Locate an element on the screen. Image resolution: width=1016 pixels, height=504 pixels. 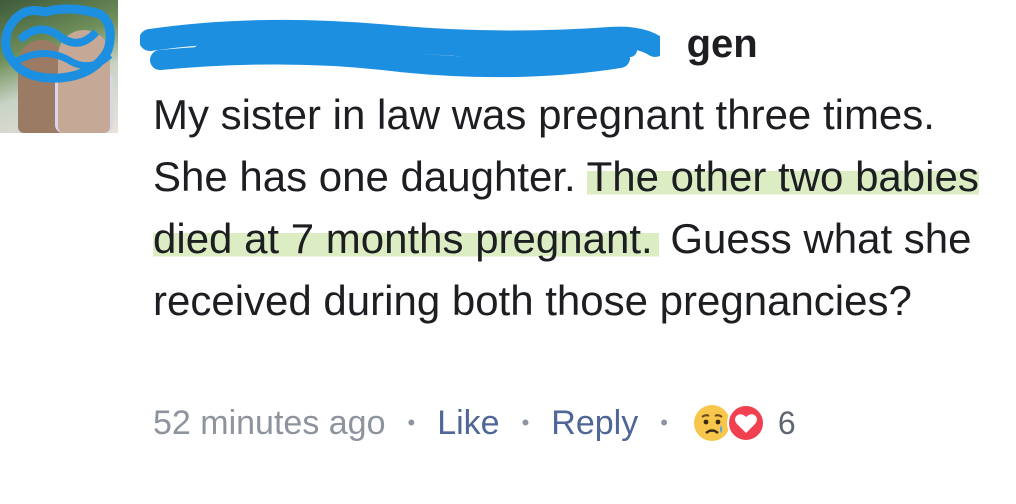
like-button: Like is located at coordinates (468, 423).